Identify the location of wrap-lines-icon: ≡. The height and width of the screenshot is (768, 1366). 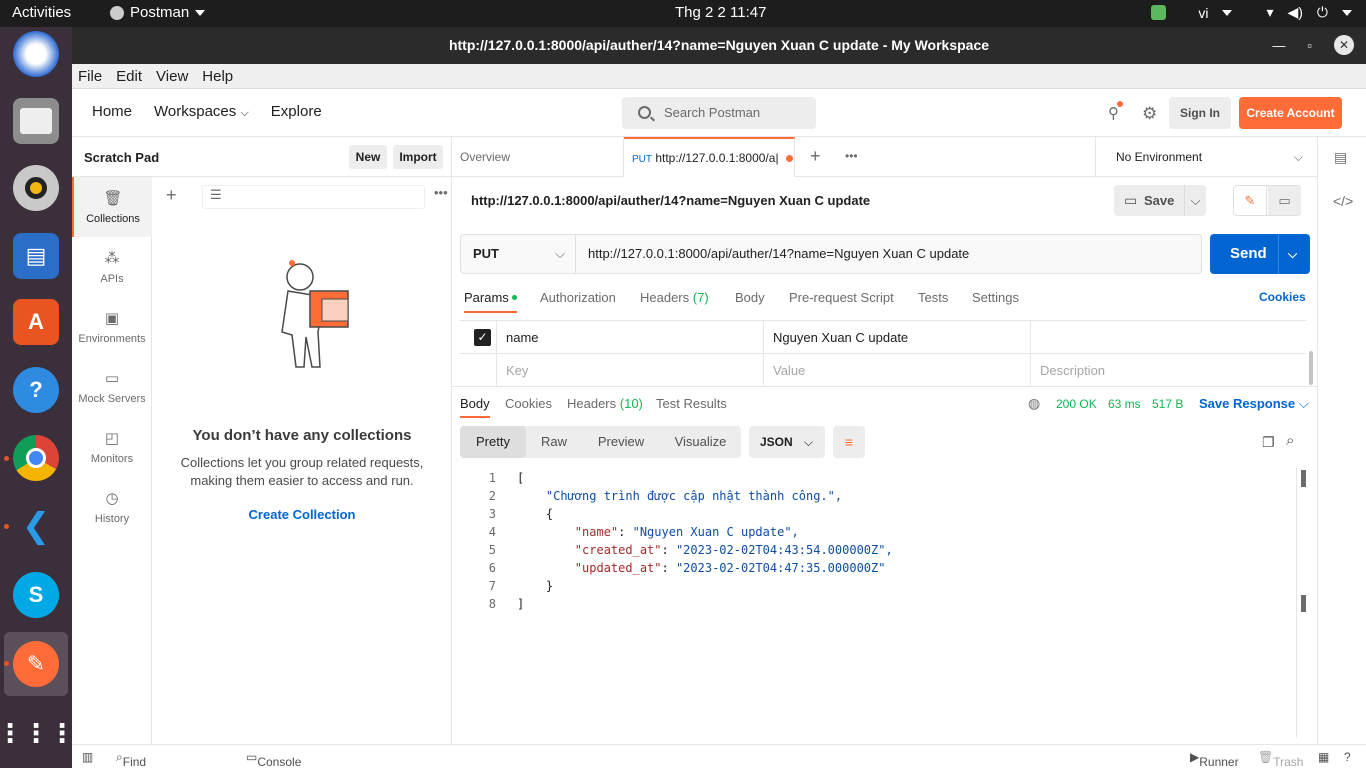
(849, 442).